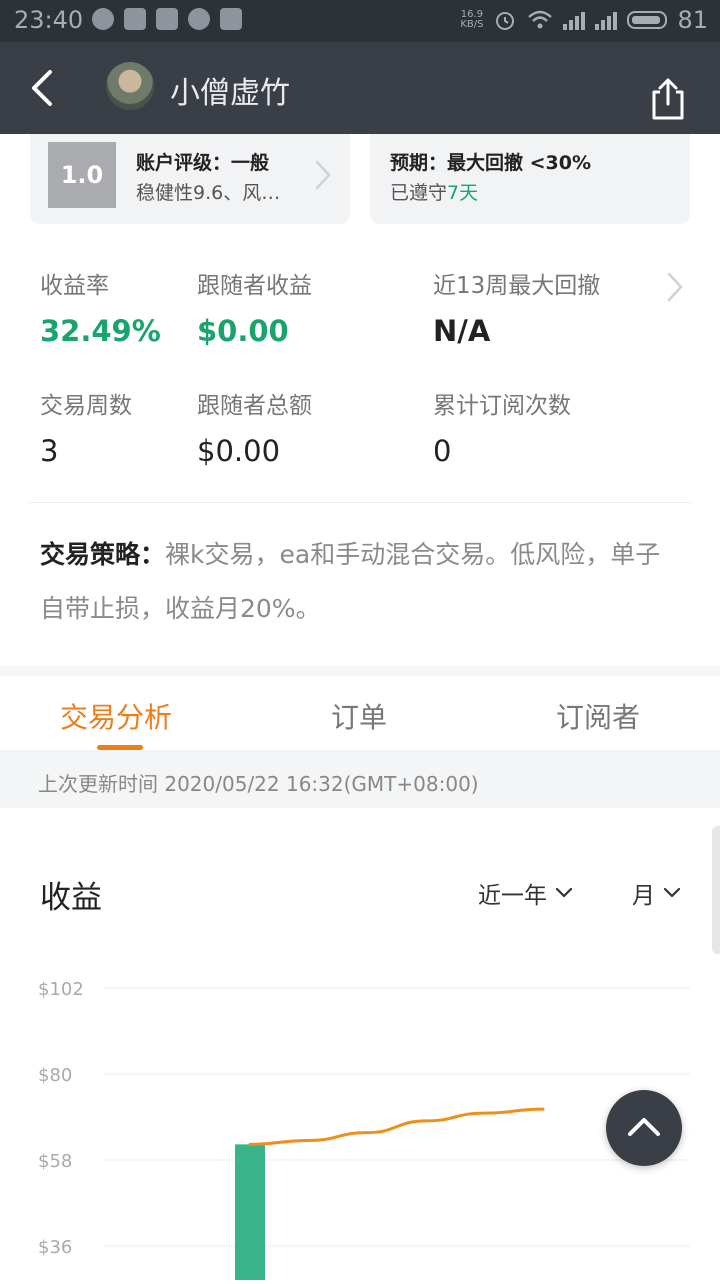 This screenshot has height=1284, width=720. What do you see at coordinates (100, 331) in the screenshot?
I see `stat-value: 32.49%` at bounding box center [100, 331].